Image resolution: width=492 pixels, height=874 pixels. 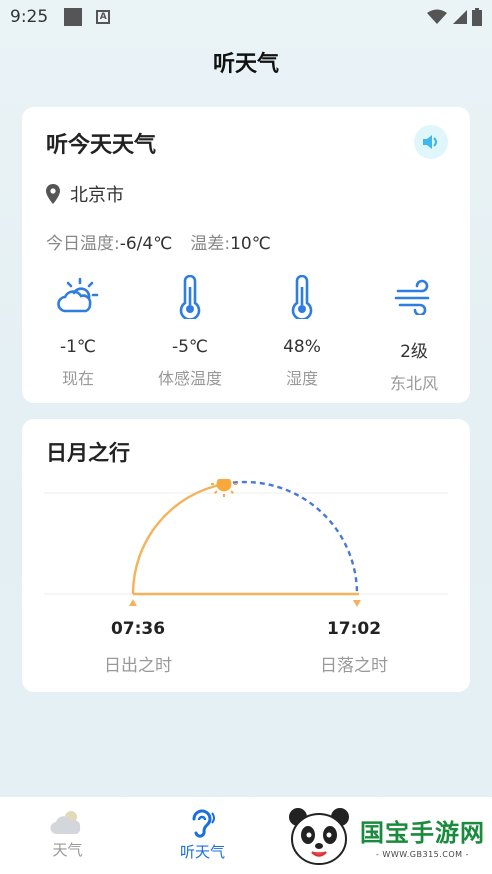 I want to click on watermark-url: - WWW.GB315.COM -, so click(x=422, y=854).